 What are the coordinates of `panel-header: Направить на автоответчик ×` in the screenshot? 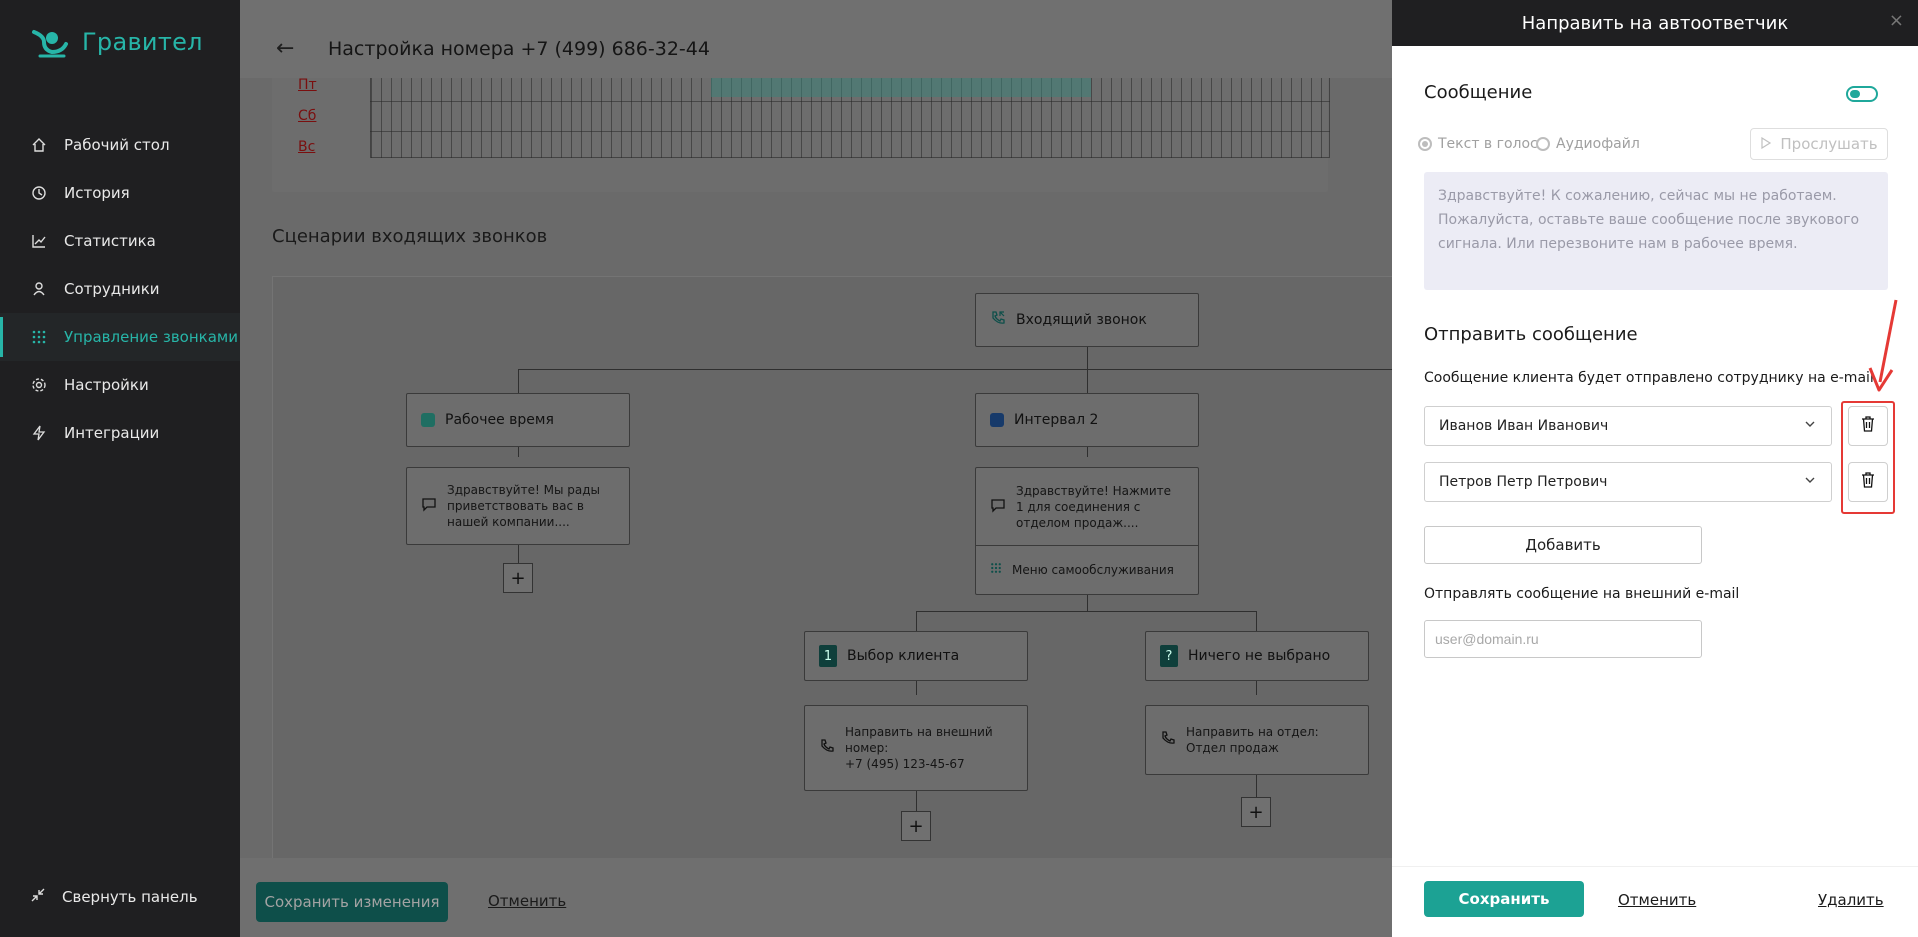 It's located at (1655, 23).